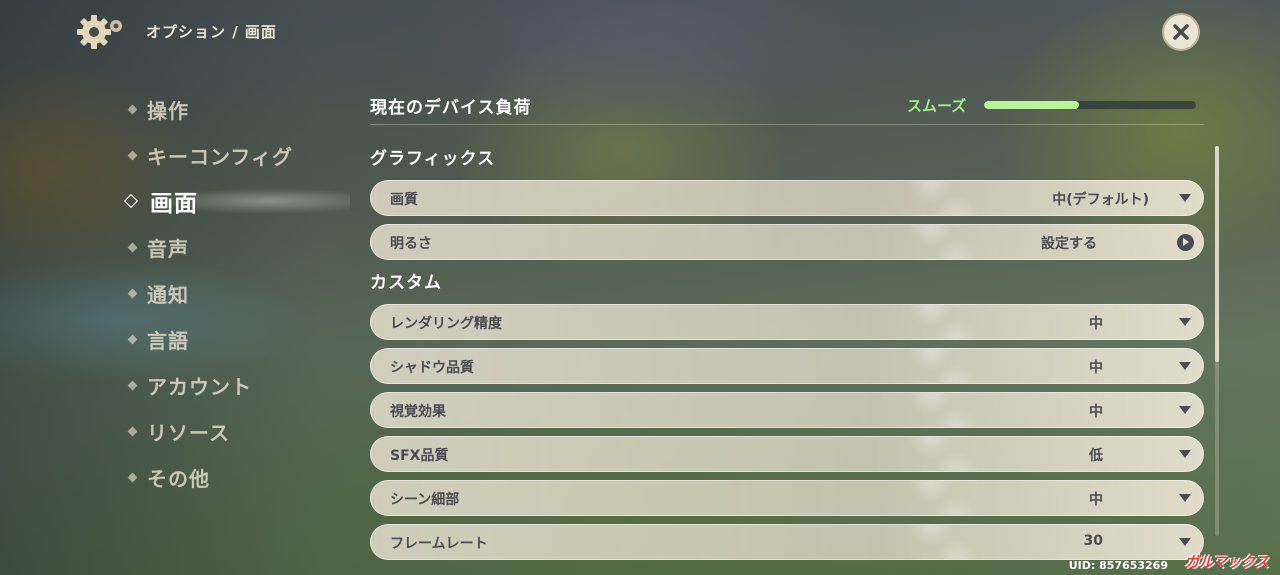 The image size is (1280, 575). I want to click on sidebar-item-label: キーコンフィグ, so click(220, 156).